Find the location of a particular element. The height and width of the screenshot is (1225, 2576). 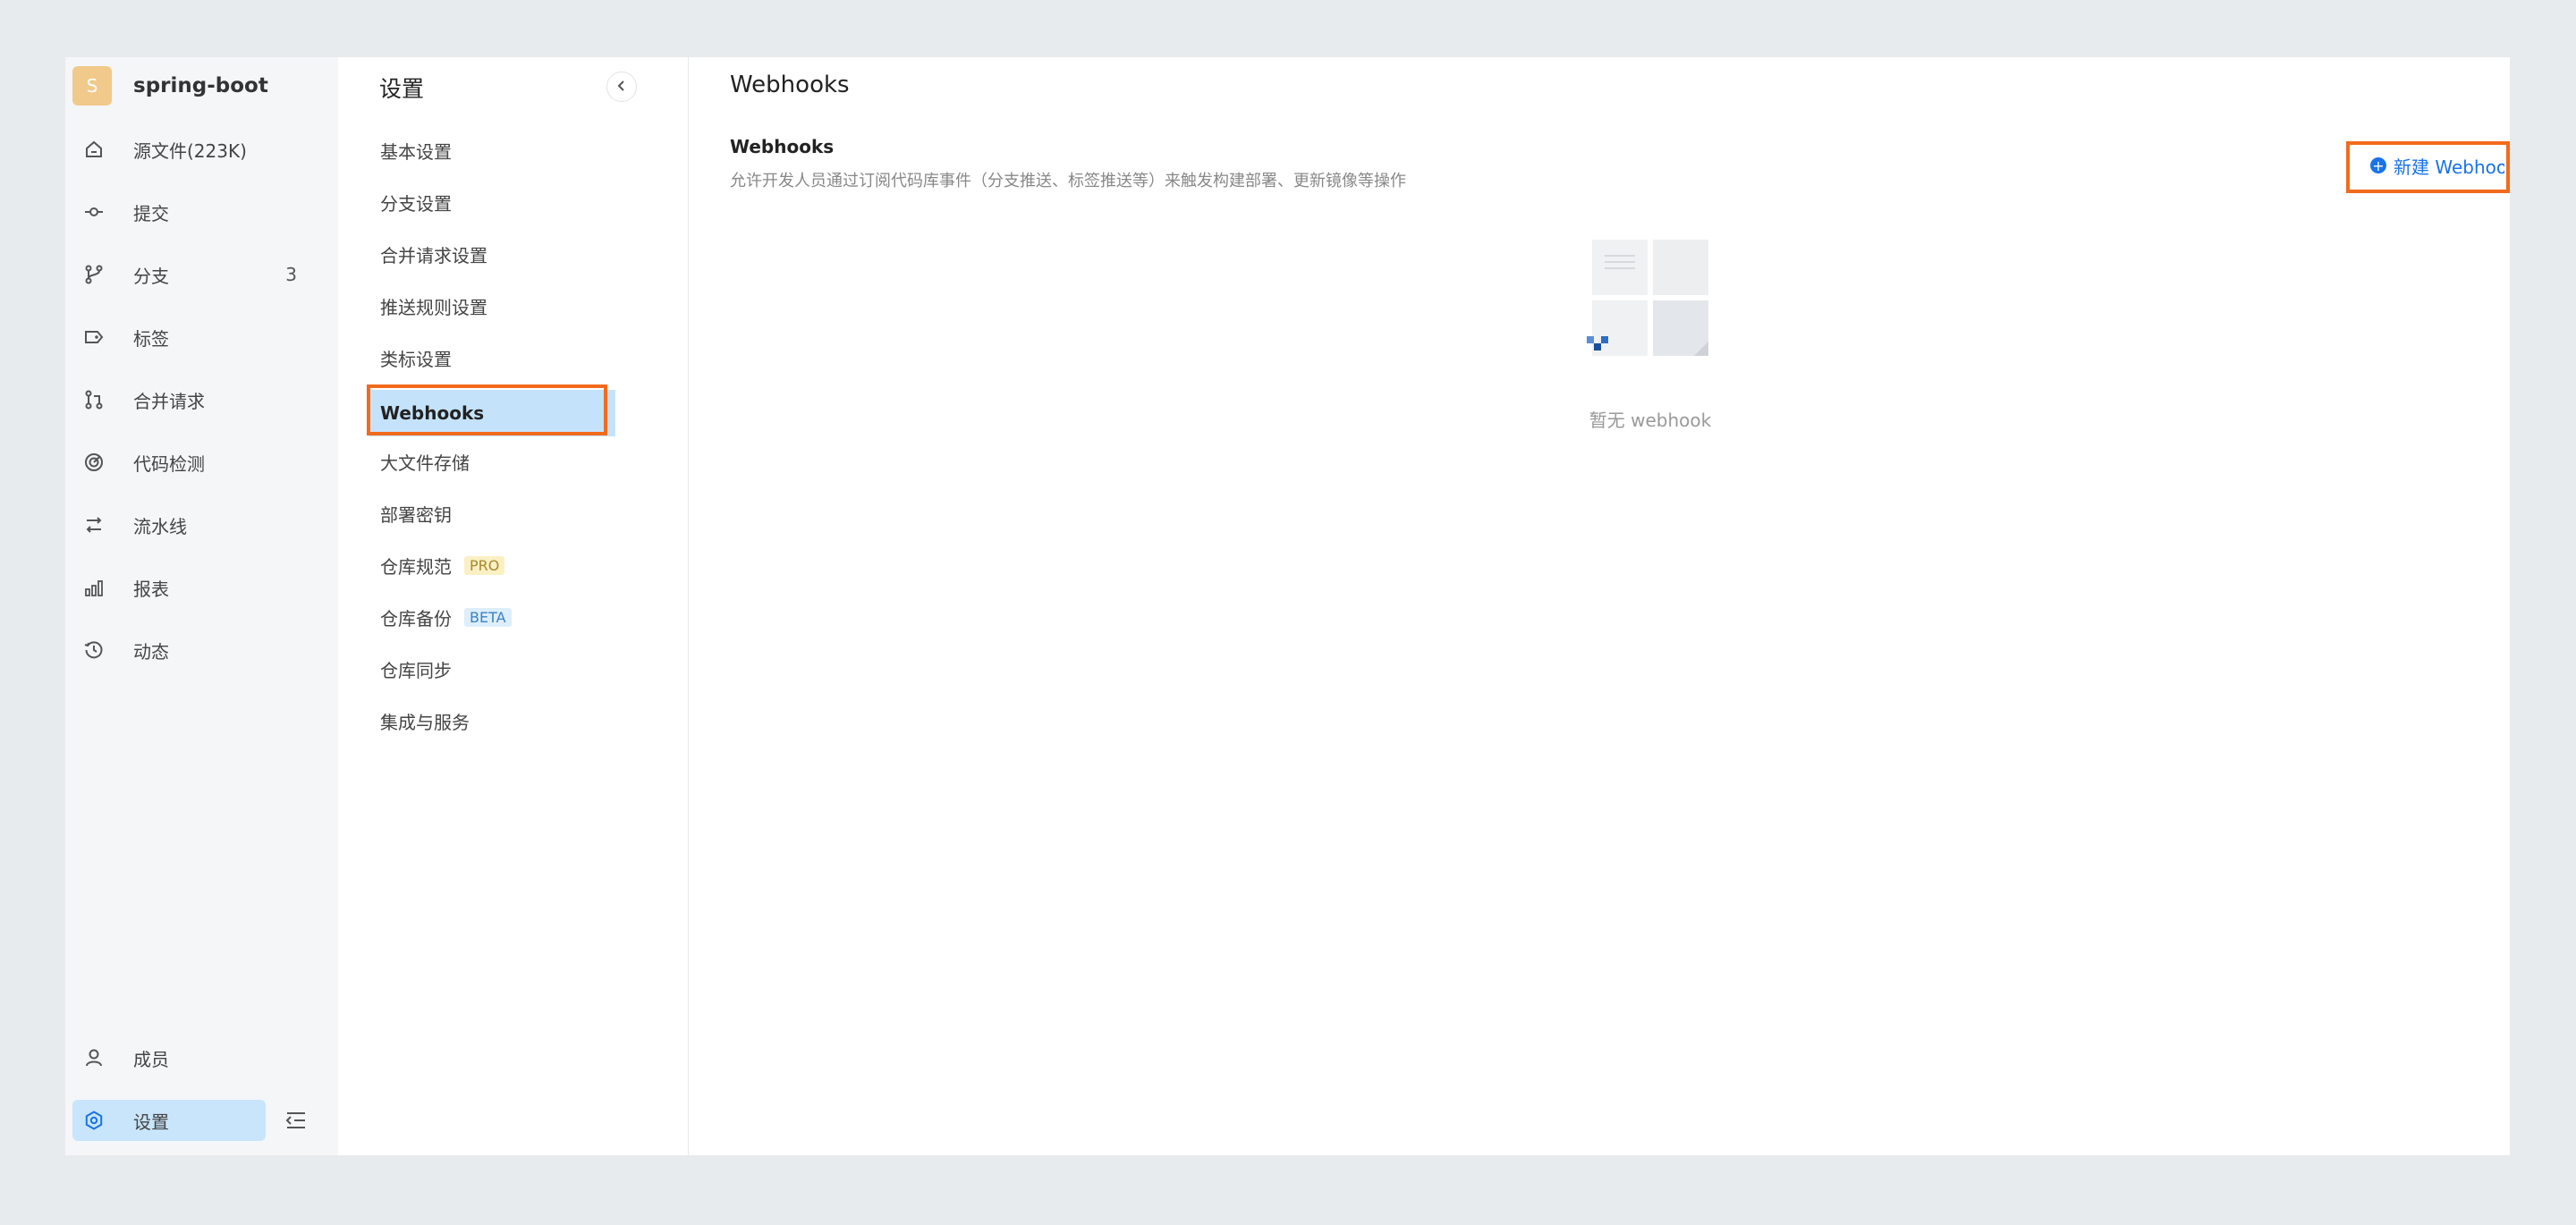

beta-badge: BETA is located at coordinates (488, 617).